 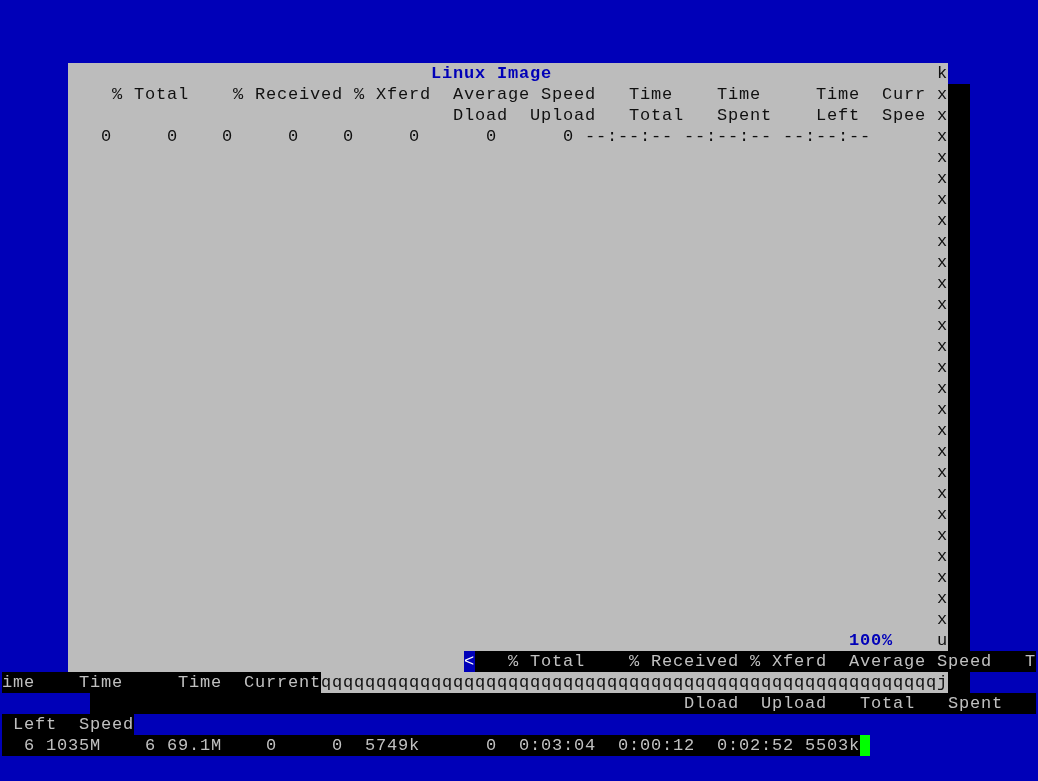 What do you see at coordinates (35, 724) in the screenshot?
I see `terminal-text: Left` at bounding box center [35, 724].